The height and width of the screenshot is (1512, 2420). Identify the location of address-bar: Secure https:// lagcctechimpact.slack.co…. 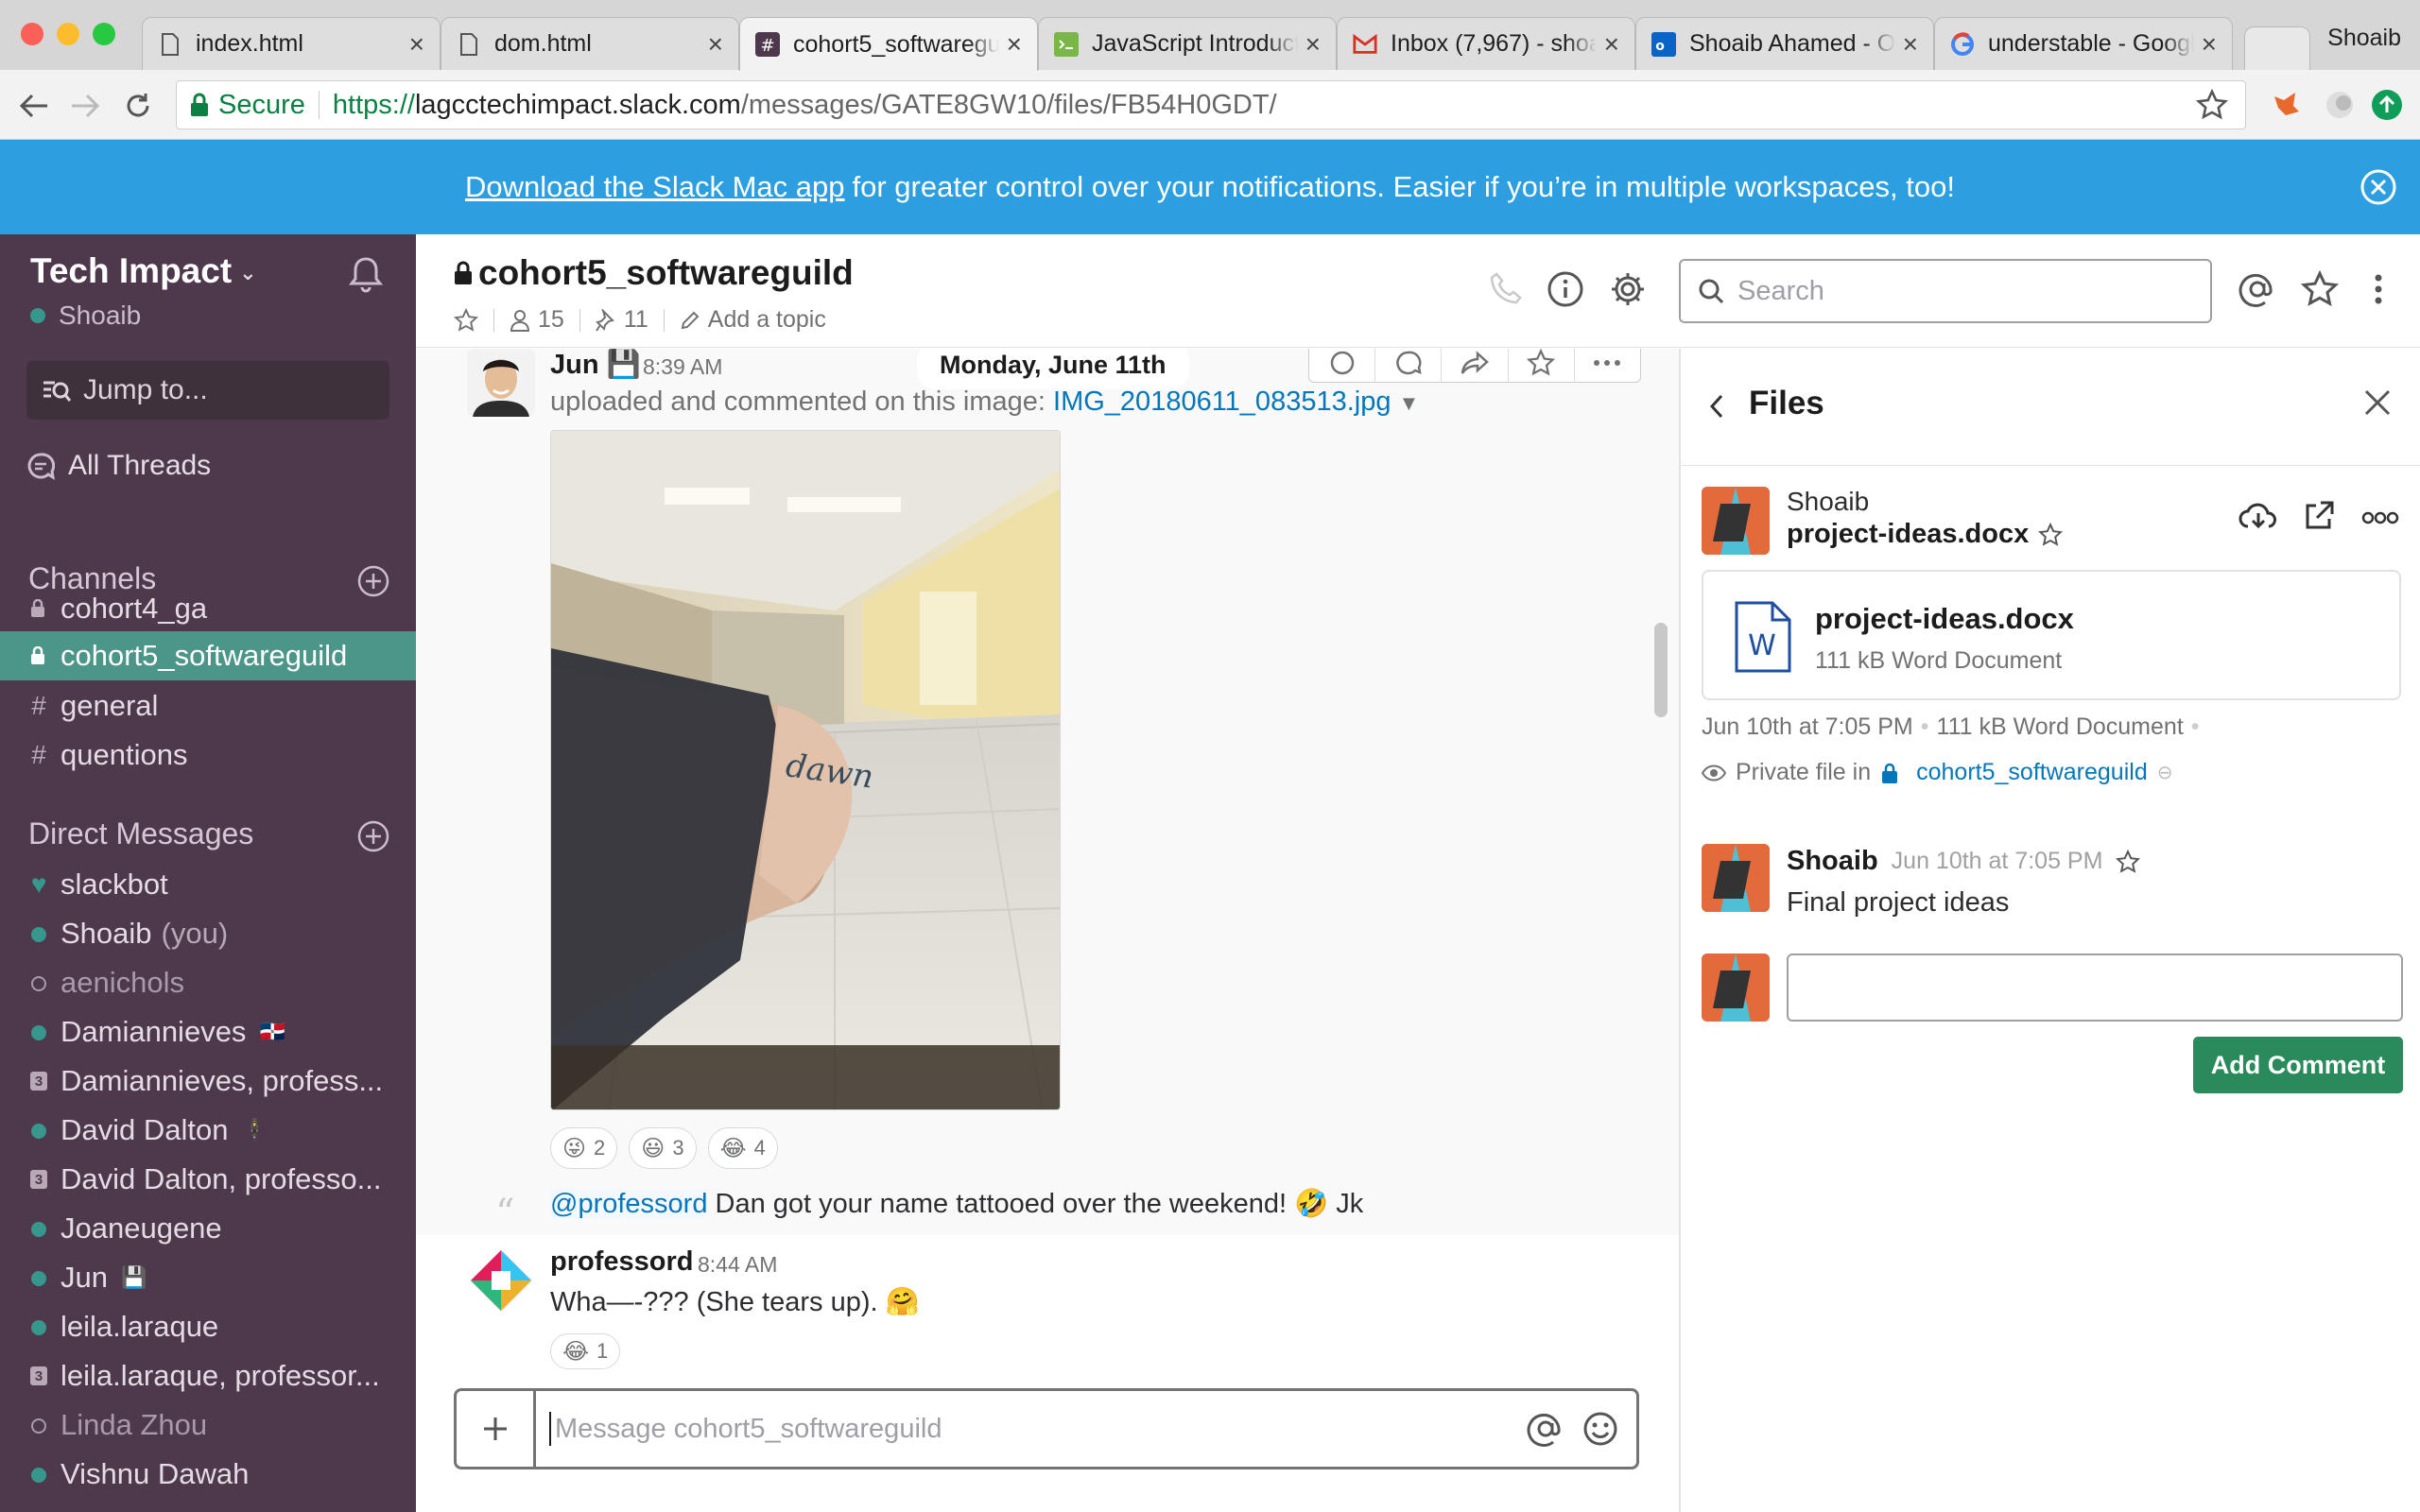
(1211, 104).